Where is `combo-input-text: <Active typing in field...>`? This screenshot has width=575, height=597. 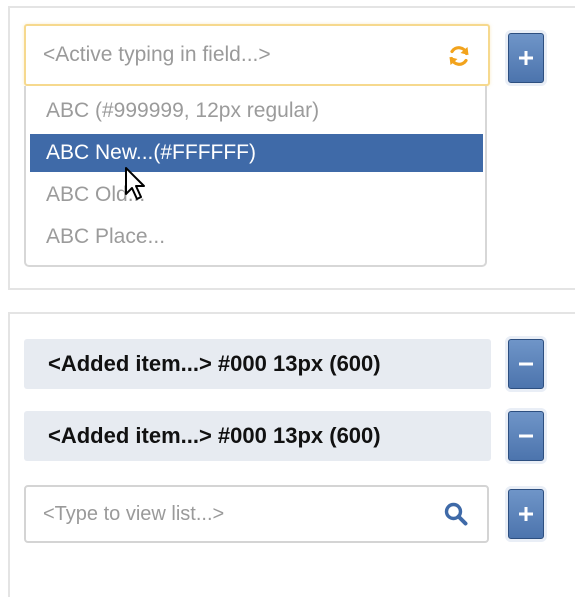
combo-input-text: <Active typing in field...> is located at coordinates (157, 54).